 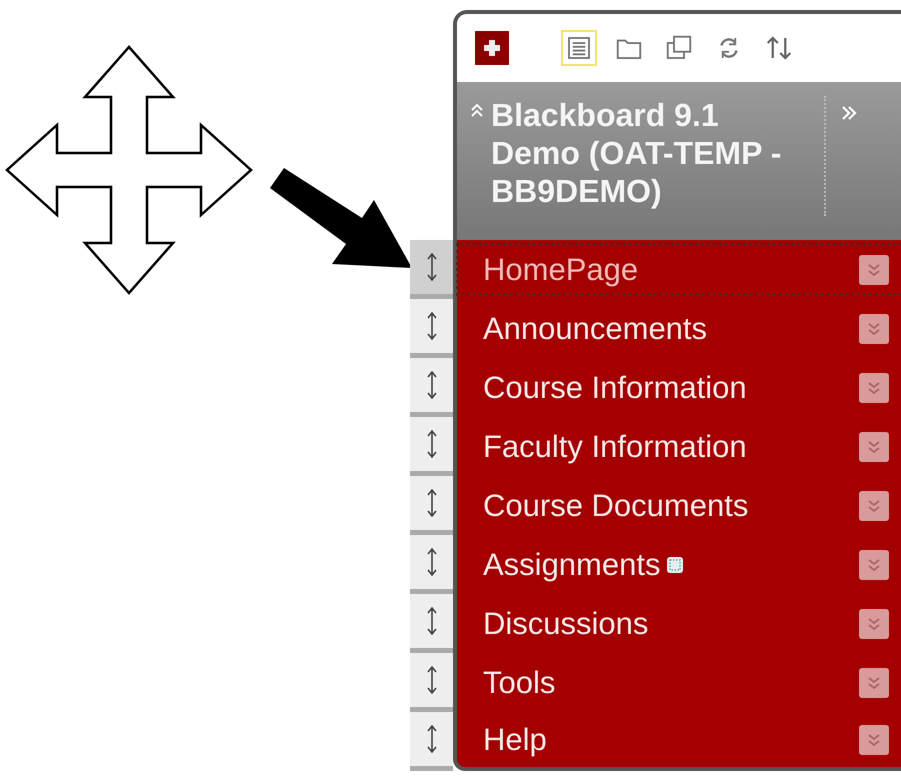 I want to click on add-button, so click(x=492, y=48).